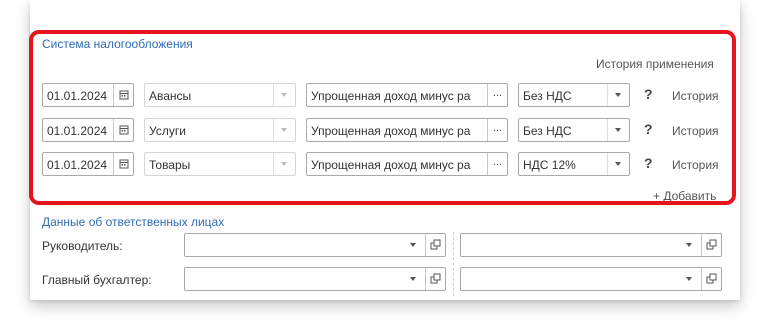 This screenshot has width=771, height=331. I want to click on accountant-label: Главный бухгалтер:, so click(97, 280).